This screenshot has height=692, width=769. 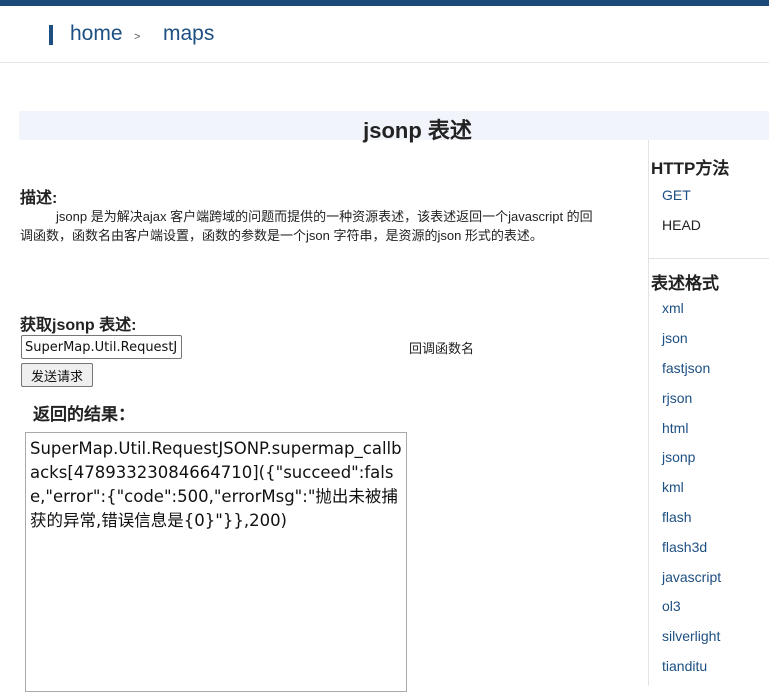 I want to click on sidebar-item-get: GET, so click(x=676, y=195).